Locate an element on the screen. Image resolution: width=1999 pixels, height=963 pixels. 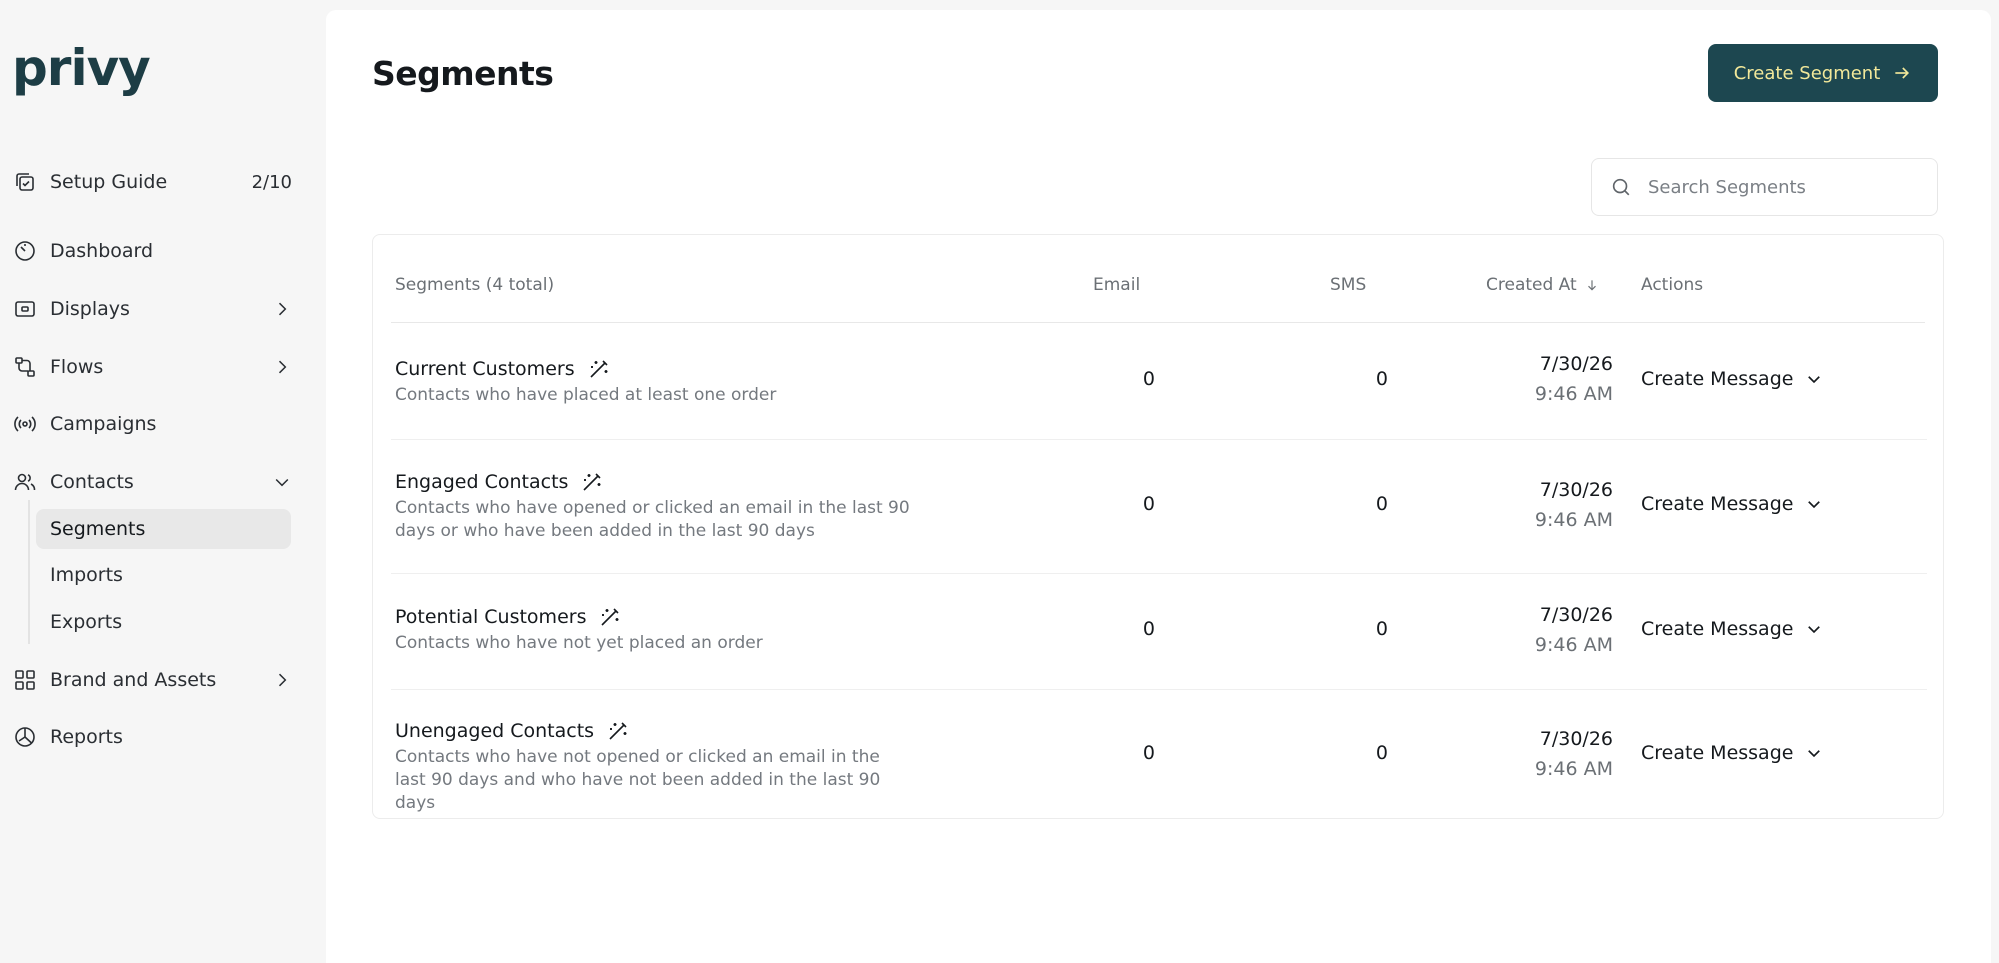
sidebar-item-setup-guide: Setup Guide 2/10 is located at coordinates (152, 182).